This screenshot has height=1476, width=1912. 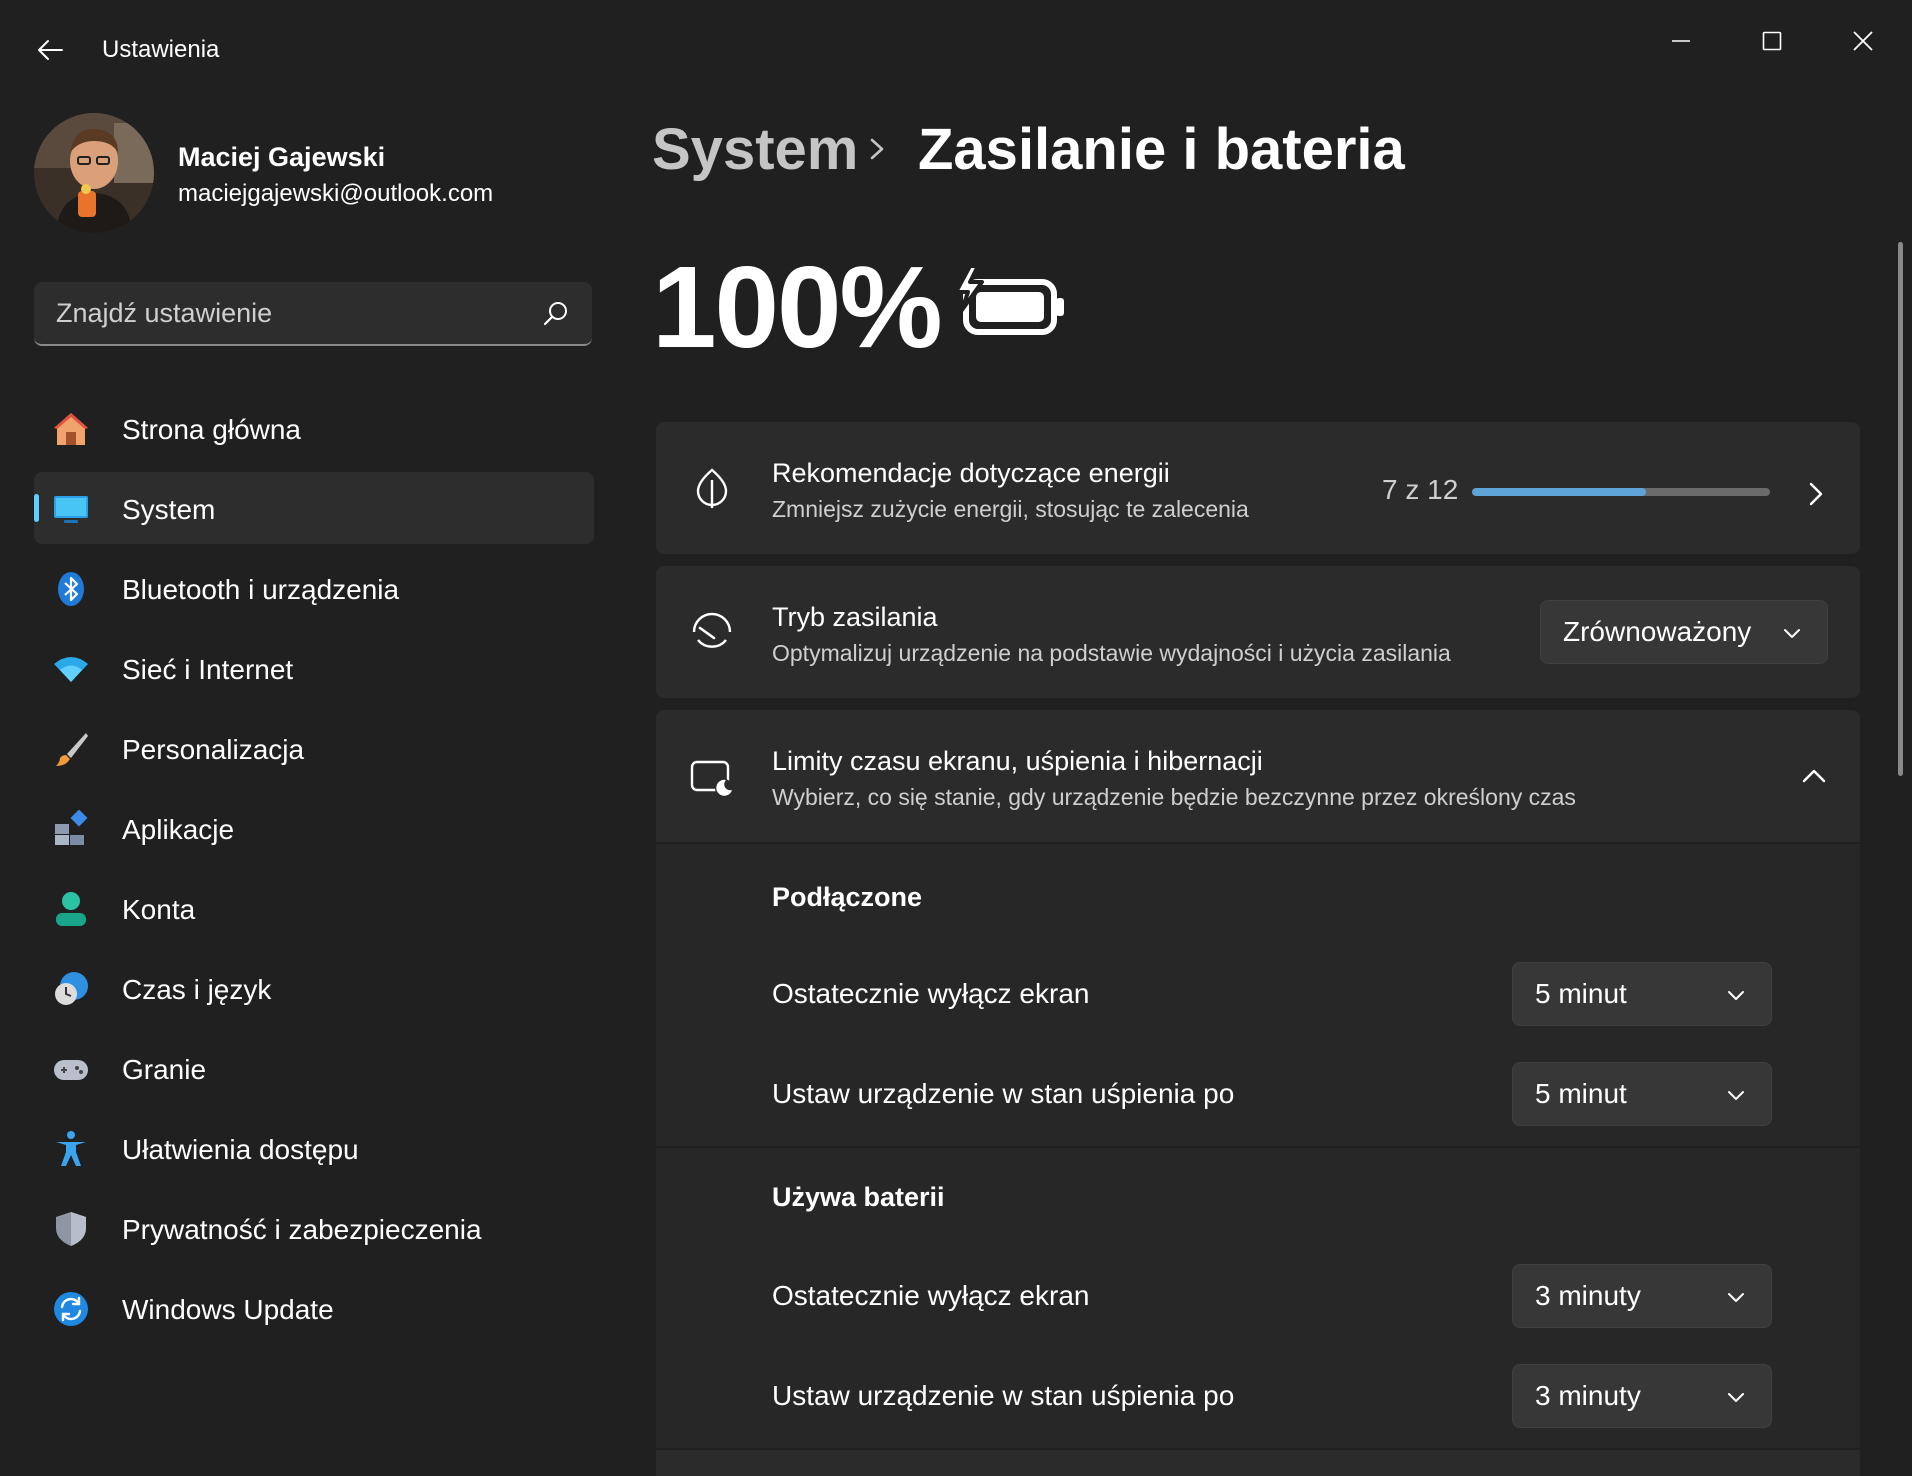 What do you see at coordinates (314, 908) in the screenshot?
I see `sidebar-item-accounts: Konta` at bounding box center [314, 908].